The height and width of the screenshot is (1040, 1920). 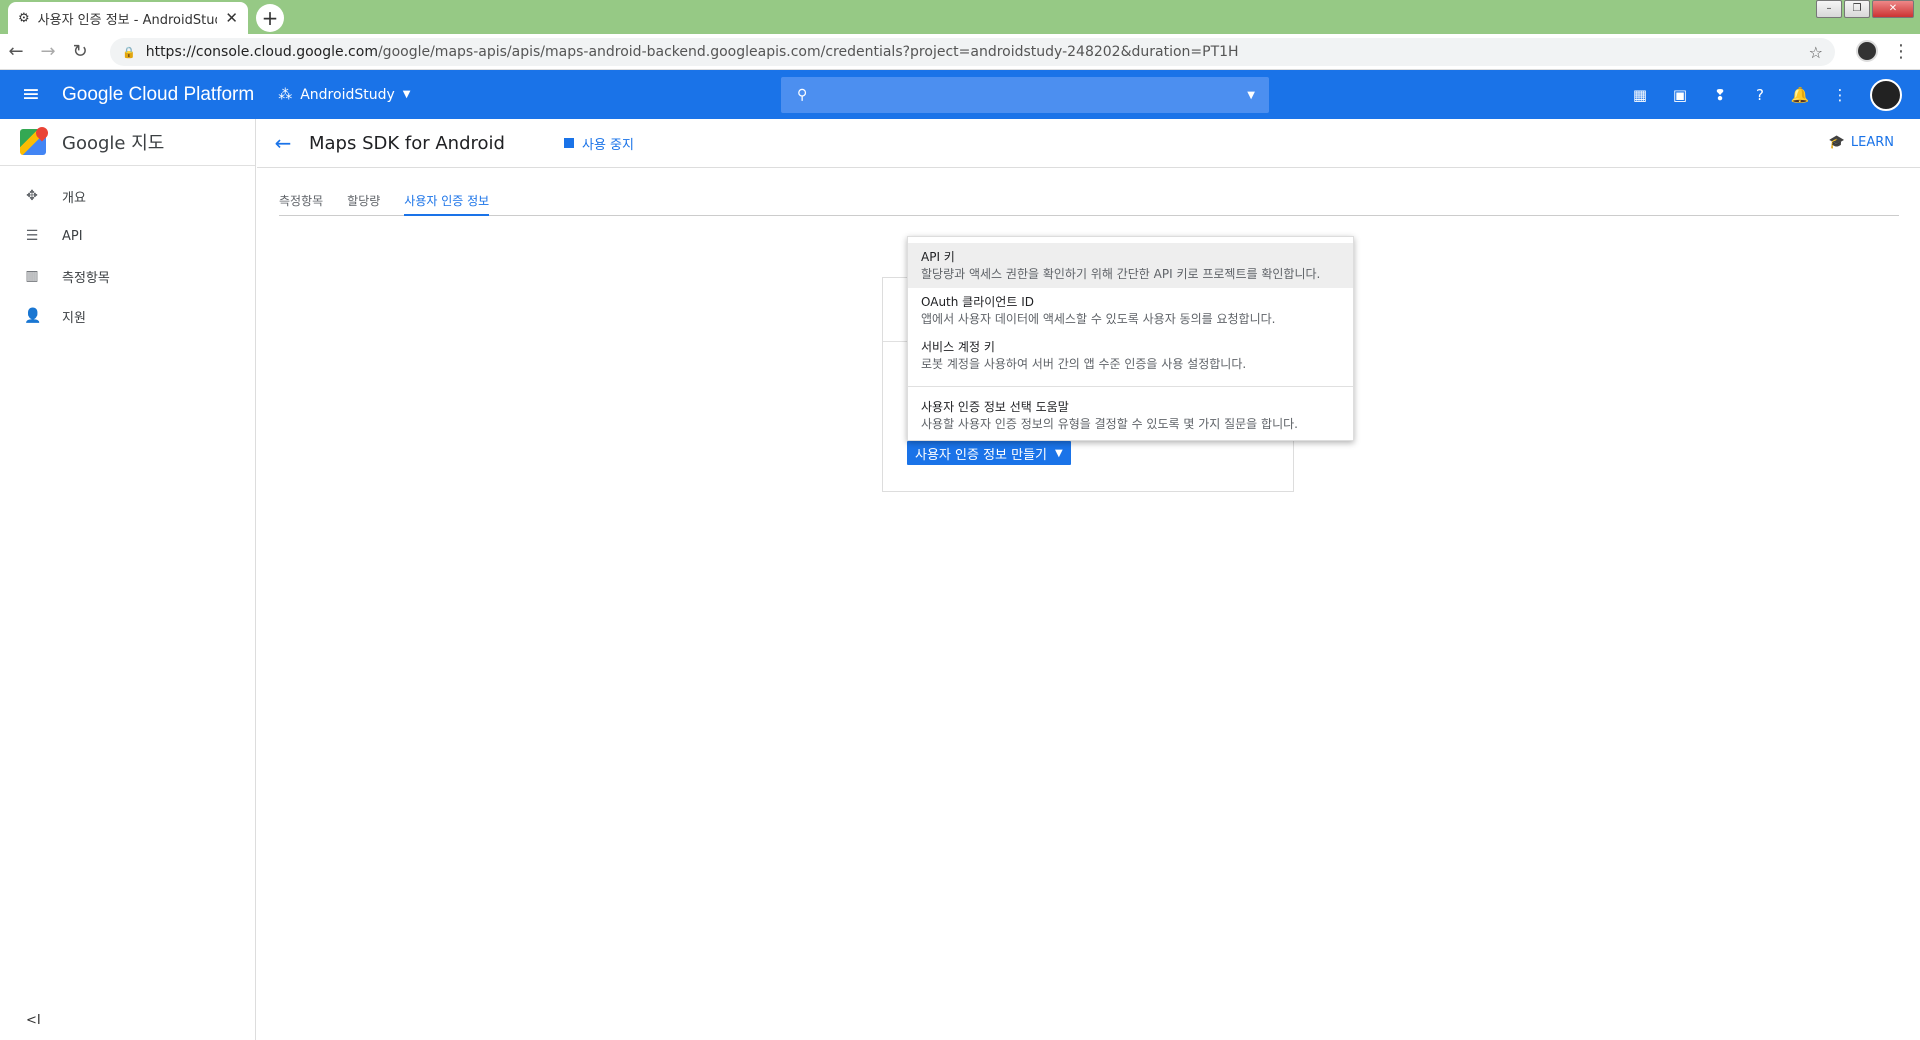 I want to click on tab-quota: 할당량, so click(x=363, y=202).